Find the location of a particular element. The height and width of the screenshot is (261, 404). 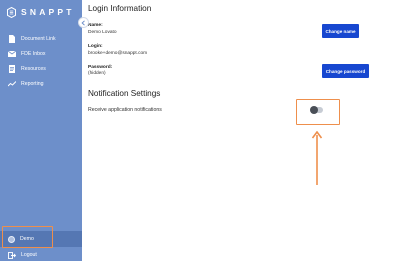

sidebar-item-fde-inbox: FDE Inbox is located at coordinates (41, 54).